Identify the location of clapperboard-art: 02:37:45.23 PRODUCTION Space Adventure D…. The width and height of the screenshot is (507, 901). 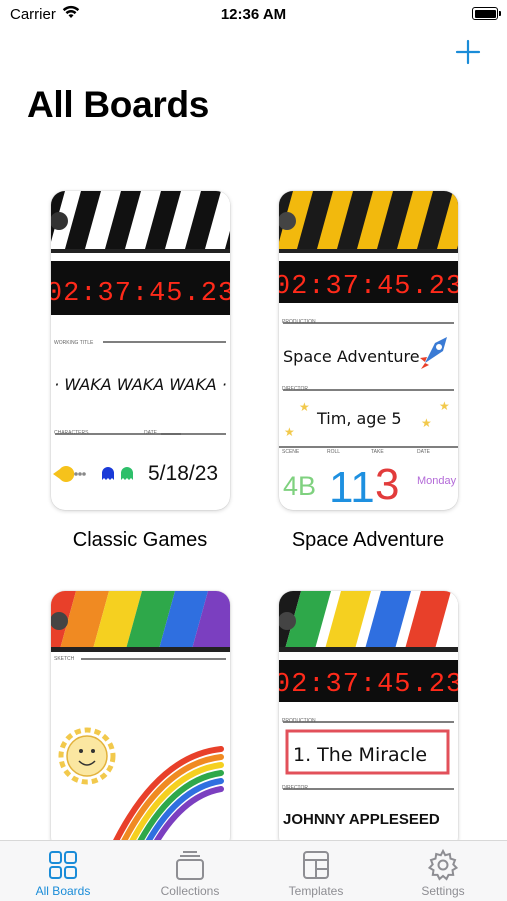
(368, 350).